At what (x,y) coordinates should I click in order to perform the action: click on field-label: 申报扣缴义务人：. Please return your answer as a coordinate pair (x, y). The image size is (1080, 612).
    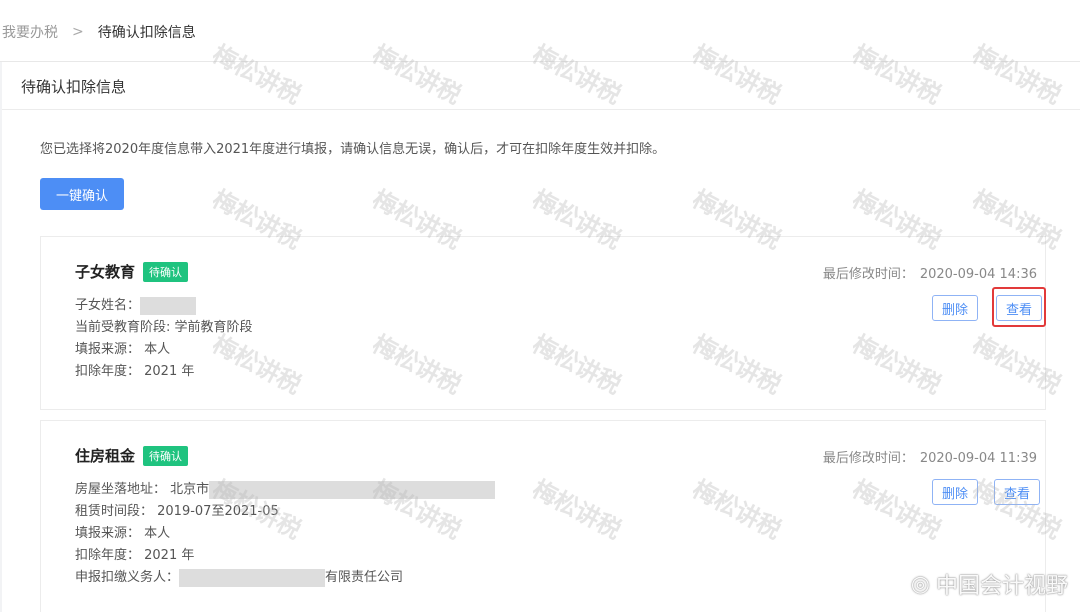
    Looking at the image, I should click on (127, 577).